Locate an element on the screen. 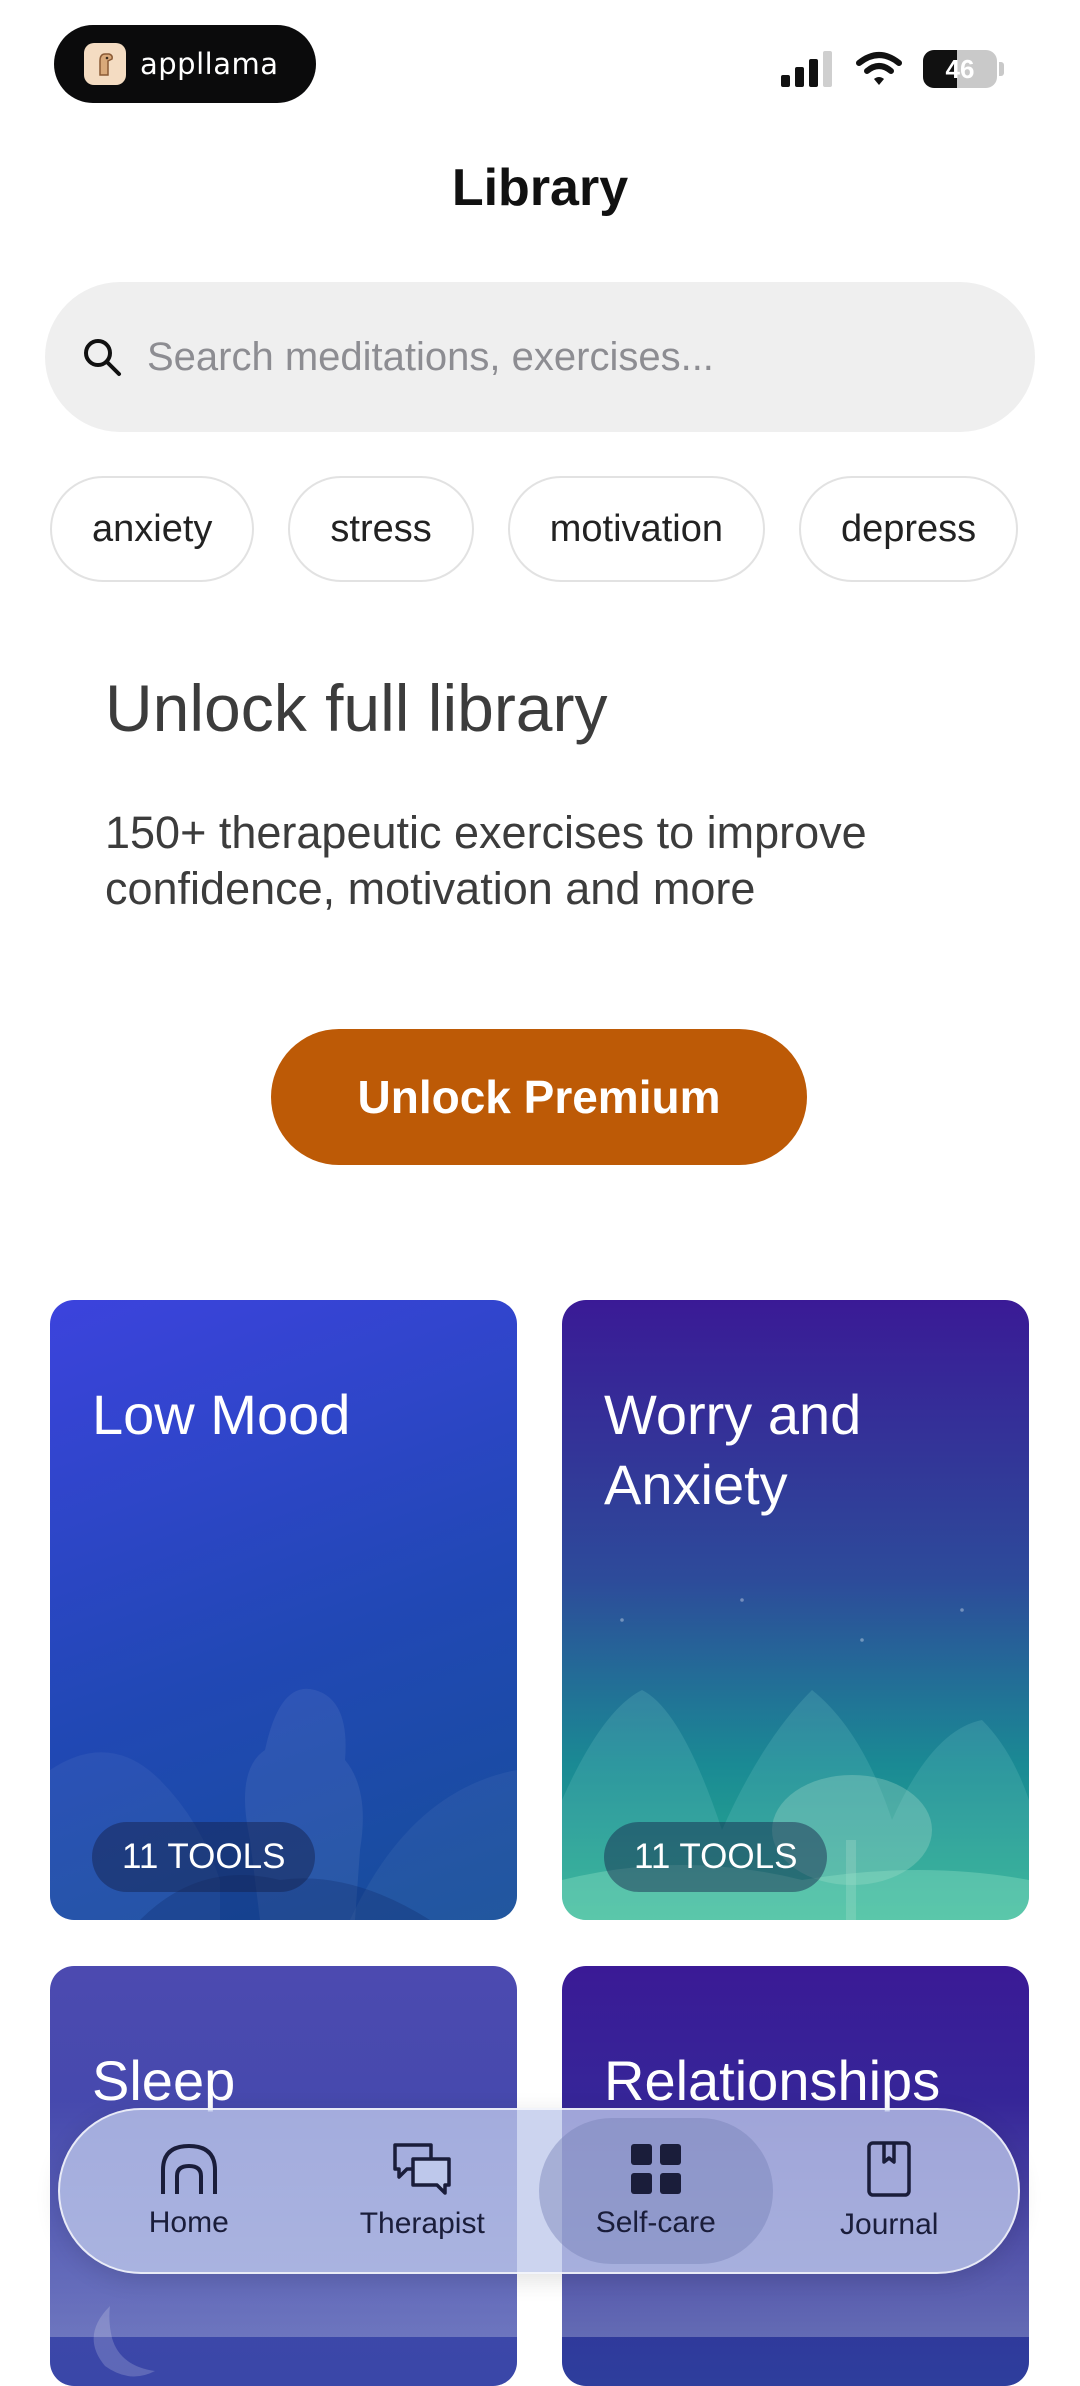 This screenshot has height=2386, width=1080. nav-label: Journal is located at coordinates (889, 2224).